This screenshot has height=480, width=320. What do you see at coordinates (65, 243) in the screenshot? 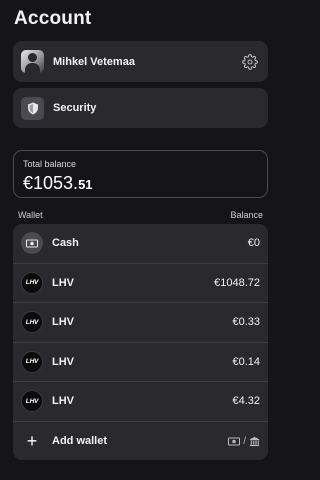
I see `wallet-name: Cash` at bounding box center [65, 243].